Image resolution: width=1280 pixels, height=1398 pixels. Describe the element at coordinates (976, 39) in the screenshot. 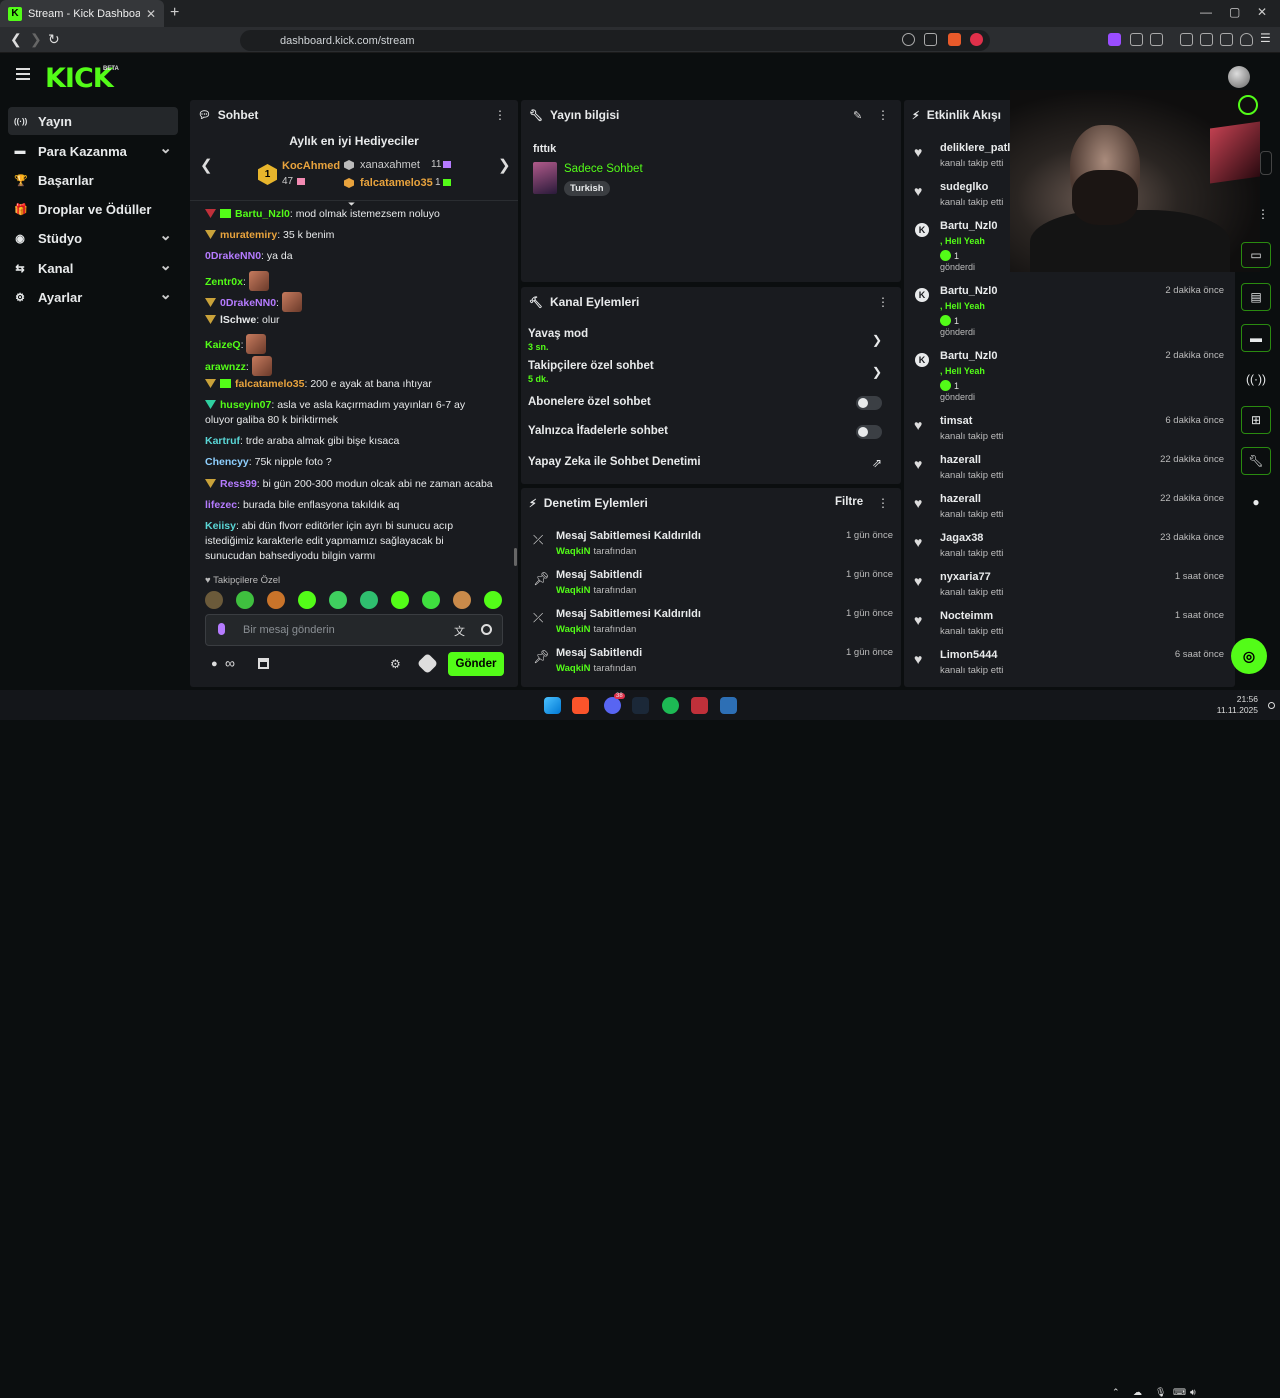

I see `brave-rewards-icon` at that location.